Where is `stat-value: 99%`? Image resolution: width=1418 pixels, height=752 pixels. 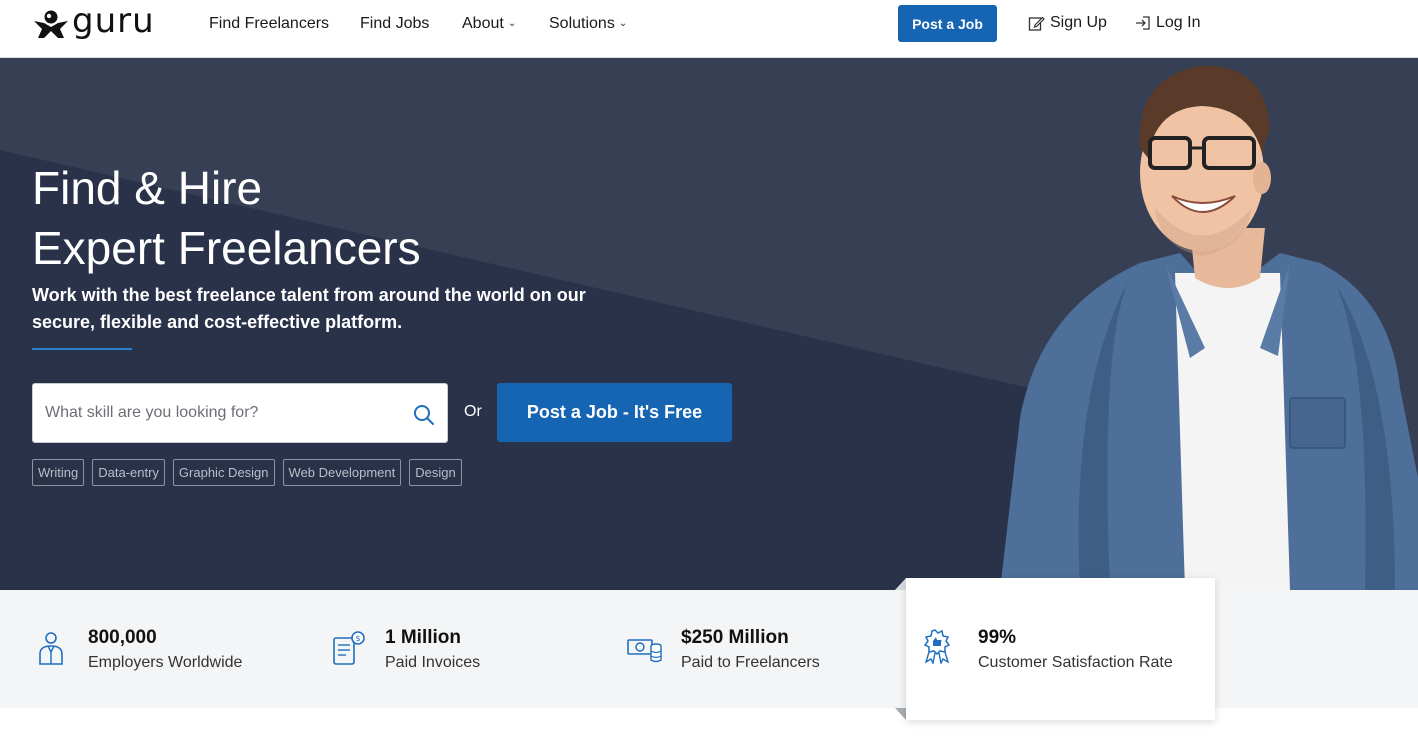
stat-value: 99% is located at coordinates (997, 637).